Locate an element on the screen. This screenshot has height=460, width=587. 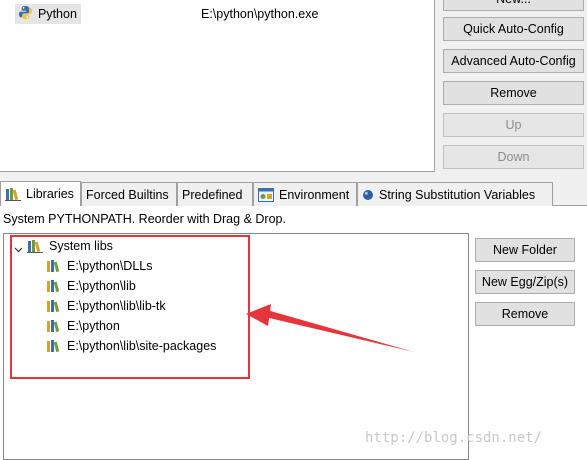
advanced-auto-config-button: Advanced Auto-Config is located at coordinates (513, 61).